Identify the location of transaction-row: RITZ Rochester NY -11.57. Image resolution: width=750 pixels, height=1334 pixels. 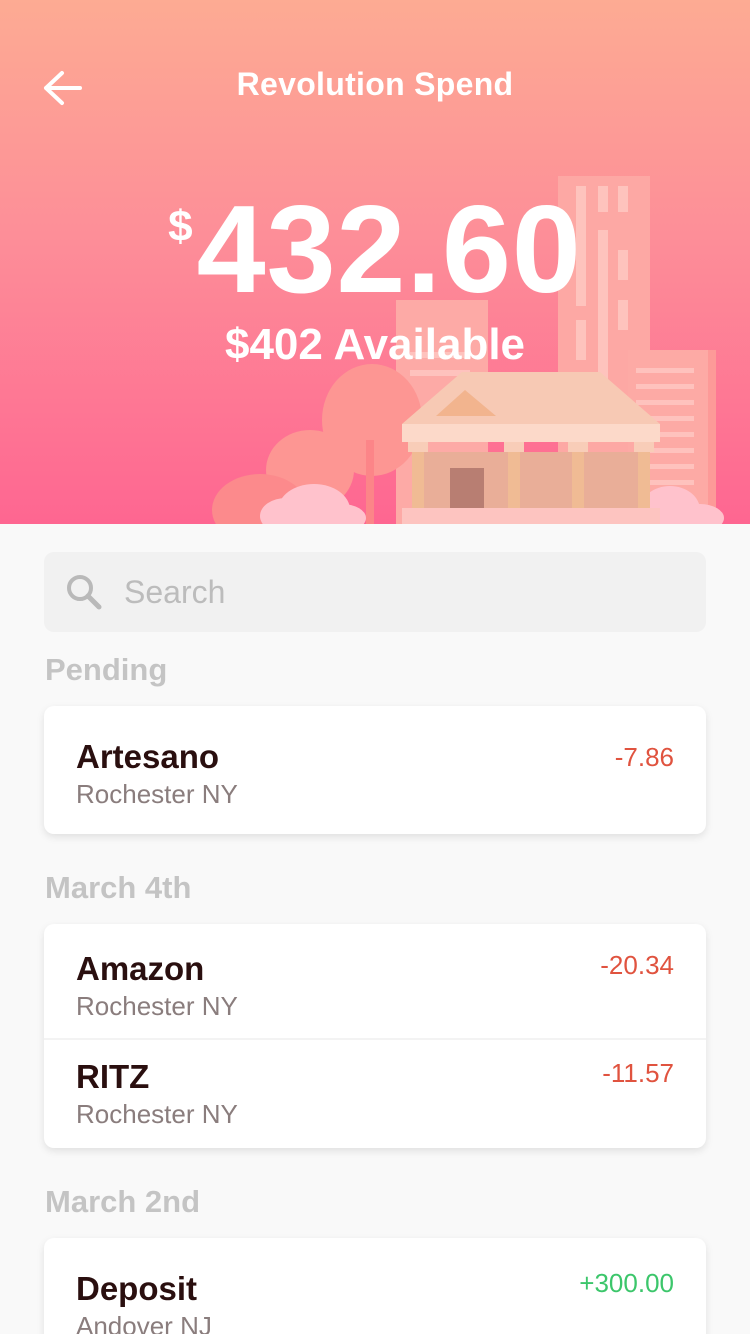
(375, 1093).